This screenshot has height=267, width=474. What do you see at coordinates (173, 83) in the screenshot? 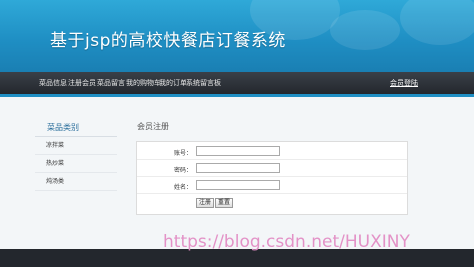
I see `nav-item-orders: 我的订单` at bounding box center [173, 83].